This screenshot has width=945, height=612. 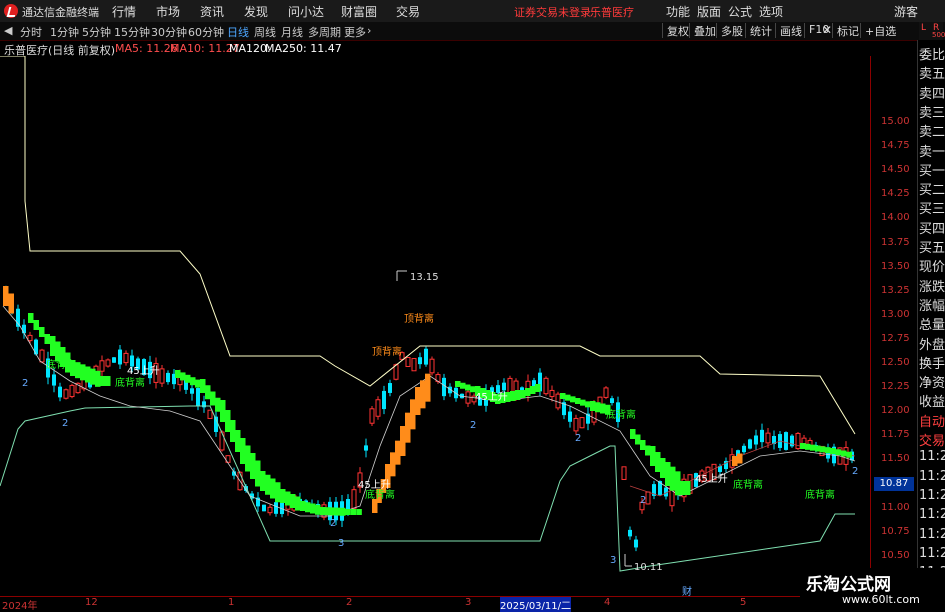 I want to click on current-stock-name: 乐普医疗, so click(x=612, y=12).